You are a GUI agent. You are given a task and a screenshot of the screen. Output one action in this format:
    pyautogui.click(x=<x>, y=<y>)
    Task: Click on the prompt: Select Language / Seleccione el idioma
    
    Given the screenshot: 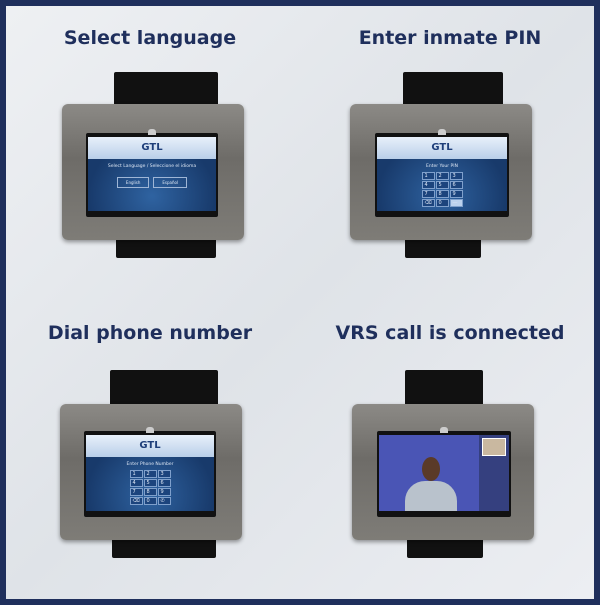 What is the action you would take?
    pyautogui.click(x=152, y=166)
    